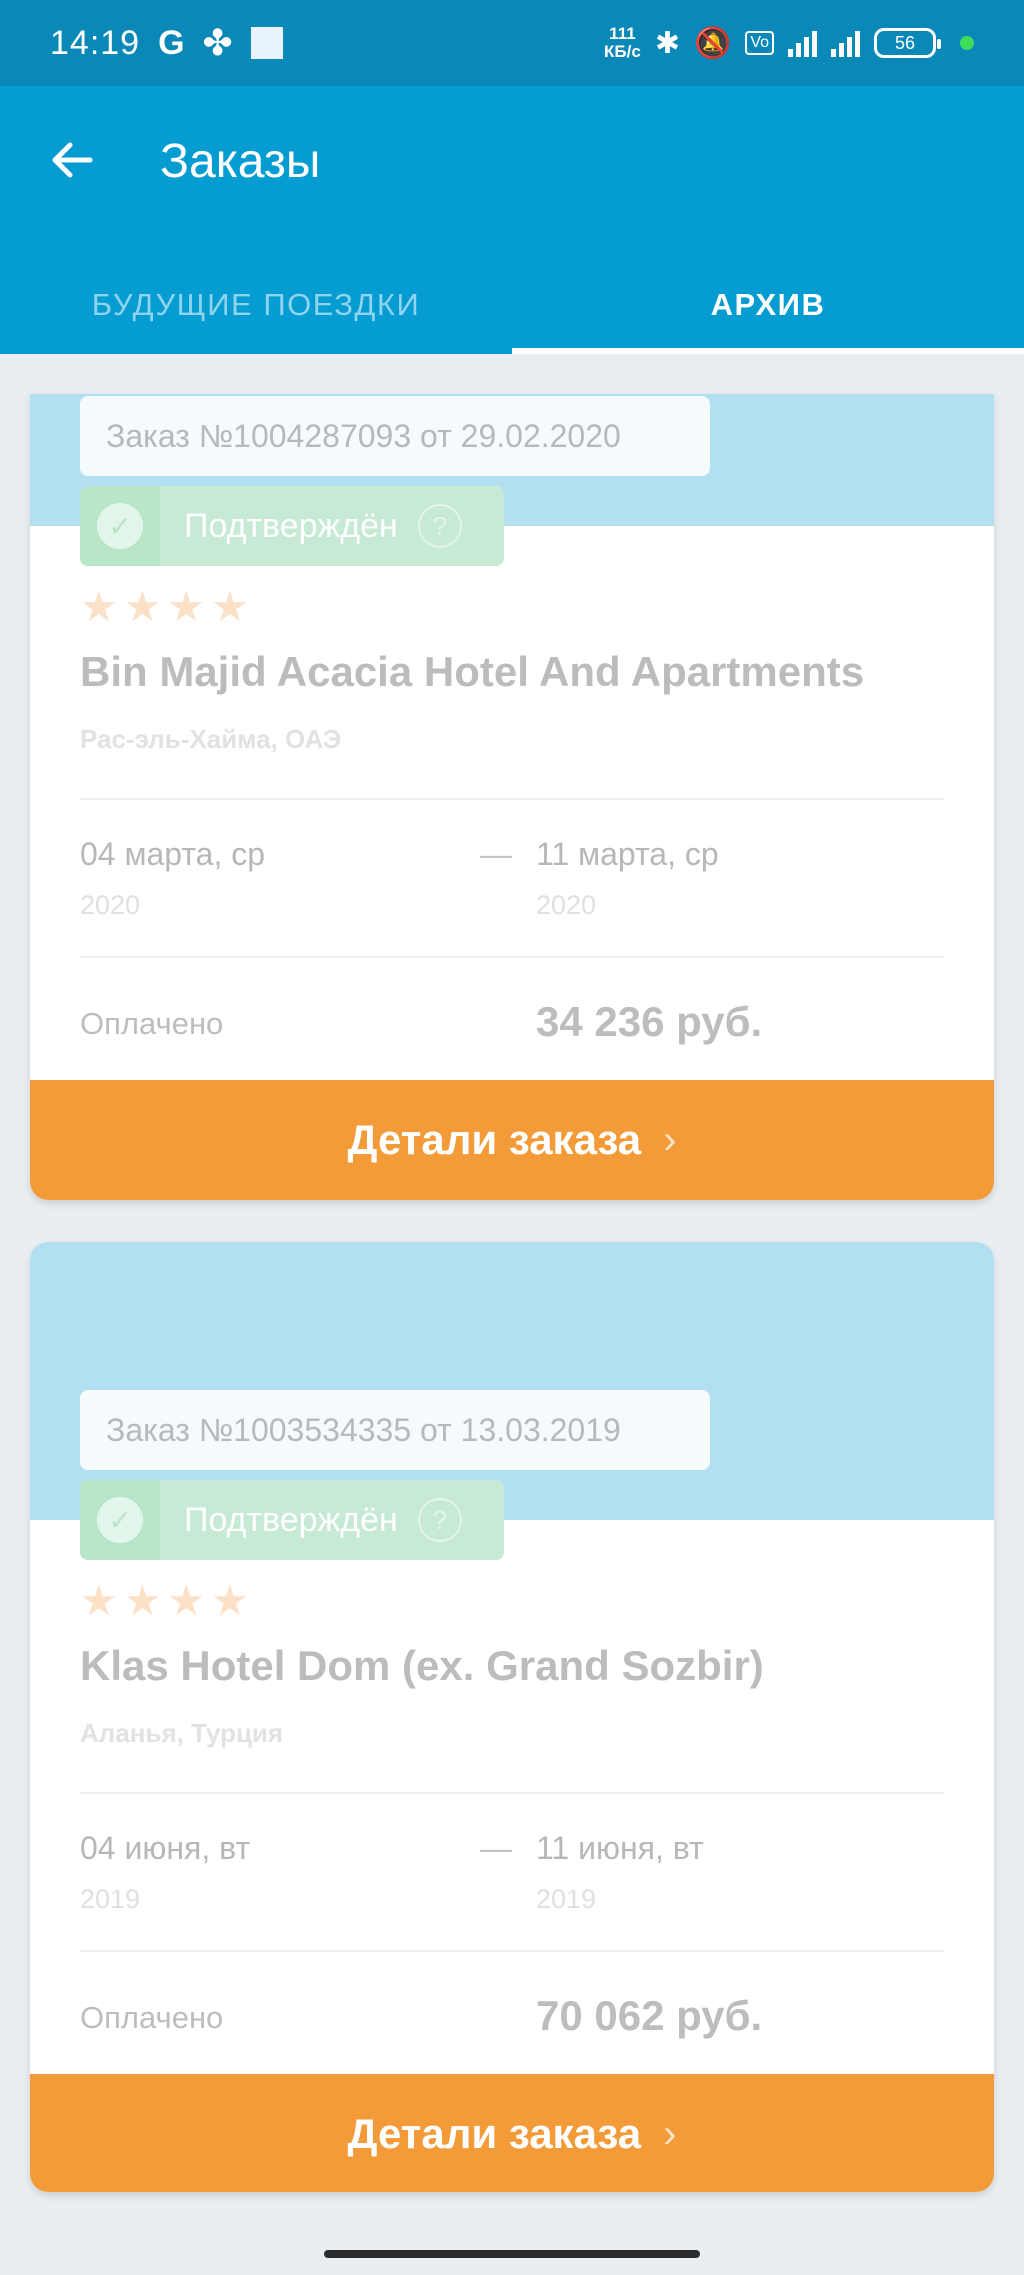 This screenshot has height=2275, width=1024. Describe the element at coordinates (395, 1430) in the screenshot. I see `order-number: Заказ №1003534335 от 13.03.2019` at that location.